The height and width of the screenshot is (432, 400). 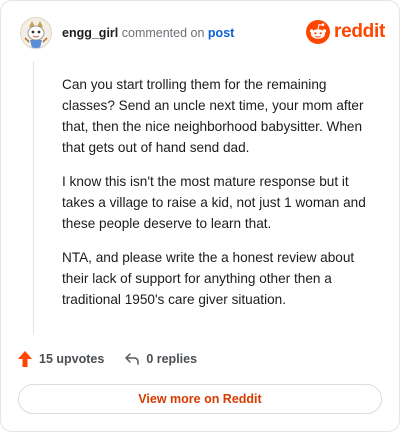 I want to click on upvote-button: 15 upvotes, so click(x=60, y=359).